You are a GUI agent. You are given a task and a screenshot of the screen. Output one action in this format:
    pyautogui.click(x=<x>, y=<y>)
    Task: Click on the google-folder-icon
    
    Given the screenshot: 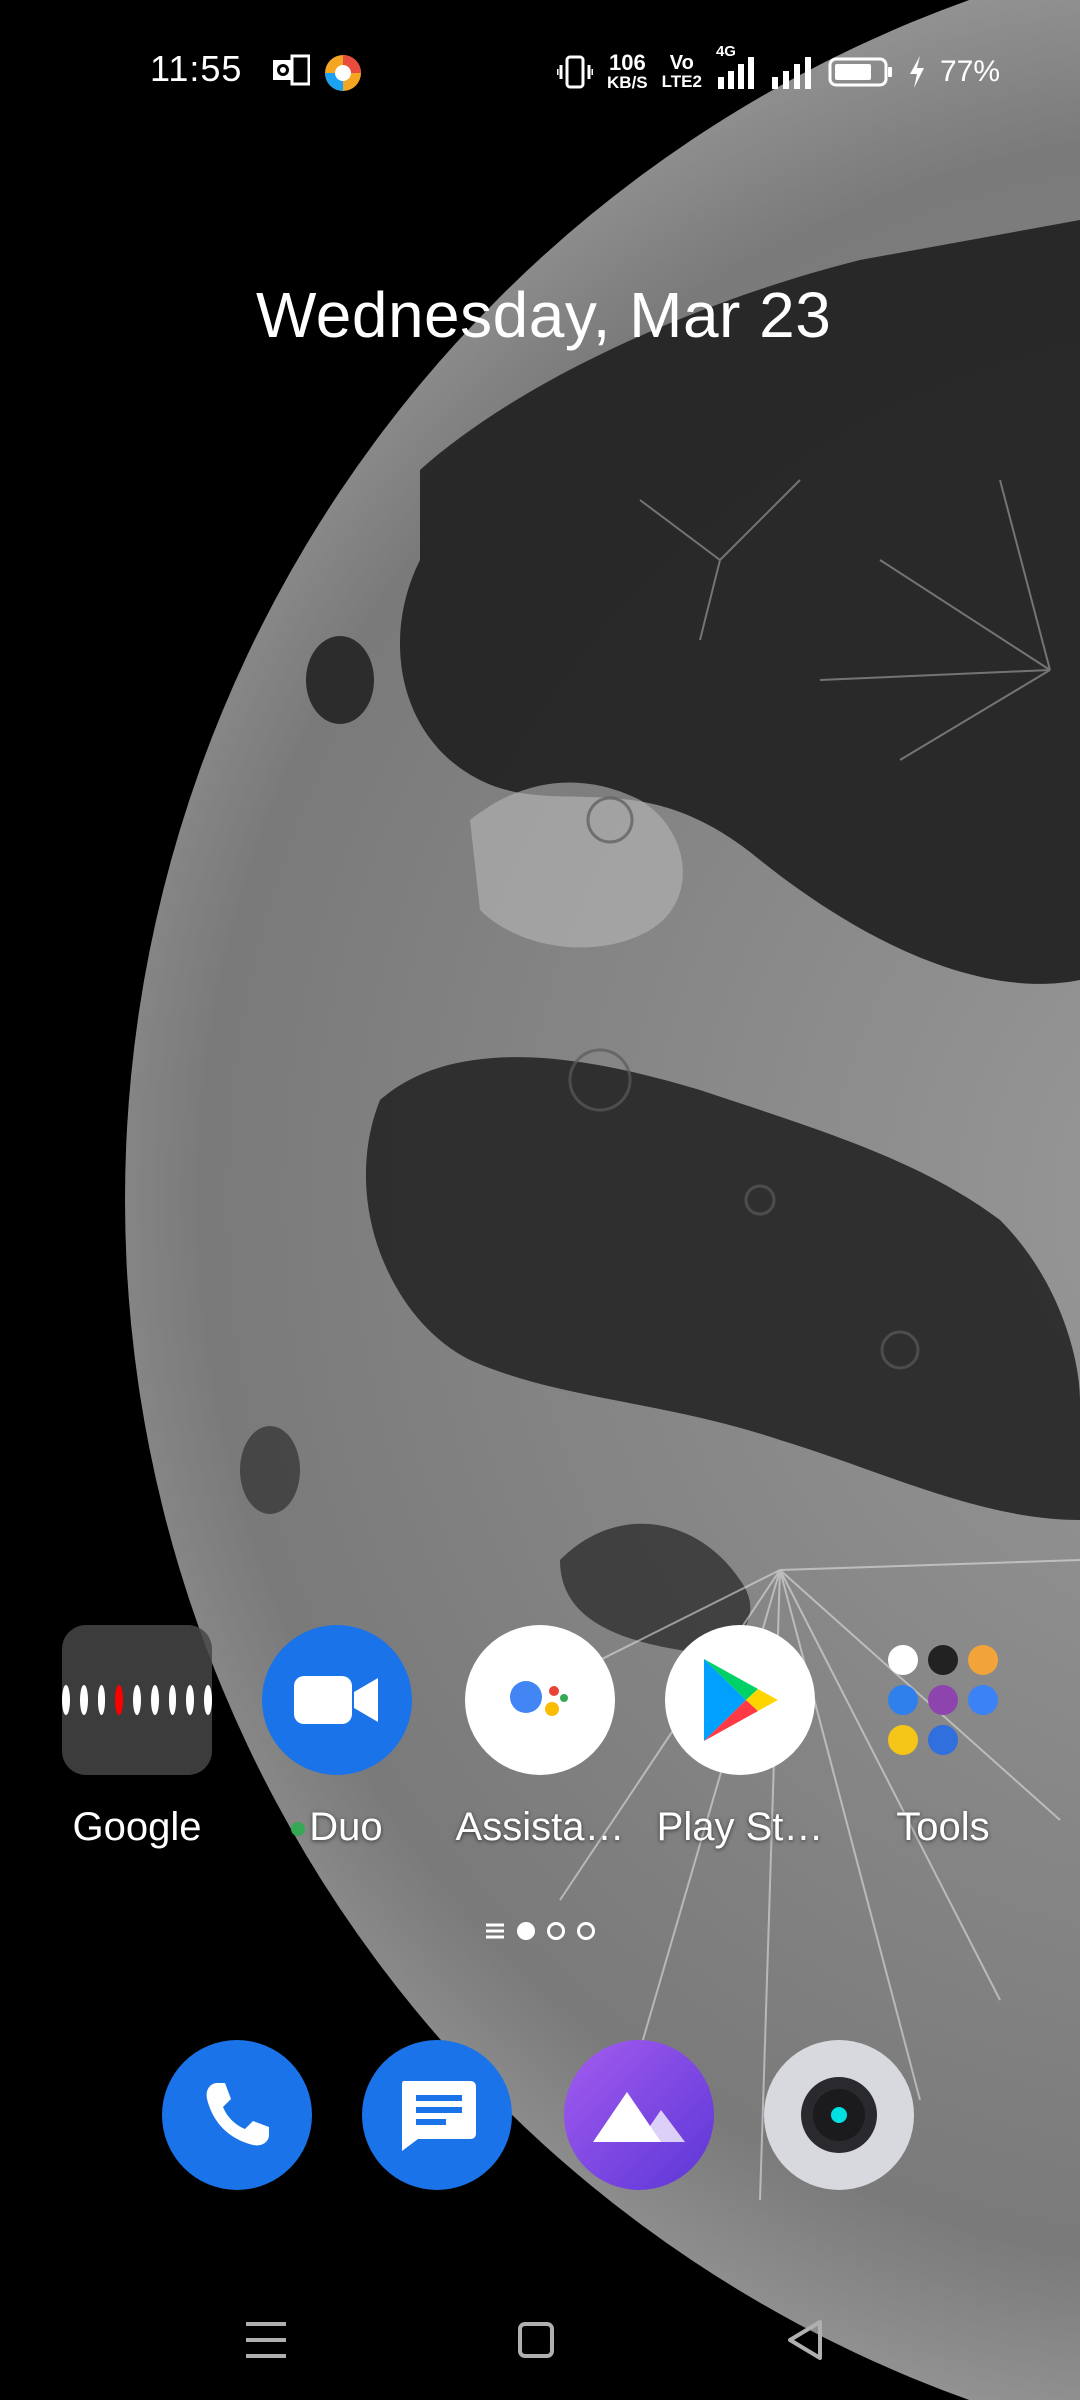 What is the action you would take?
    pyautogui.click(x=137, y=1700)
    